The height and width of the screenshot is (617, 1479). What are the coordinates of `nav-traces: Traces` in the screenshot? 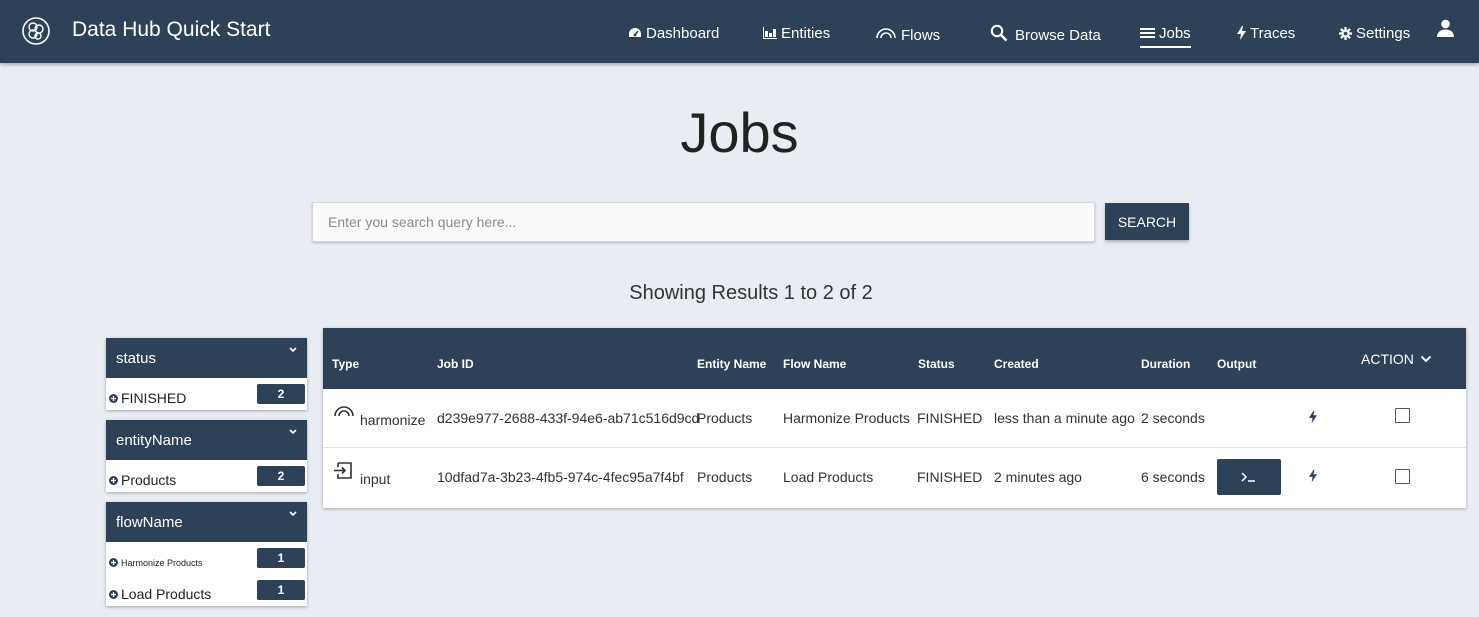 It's located at (1266, 33).